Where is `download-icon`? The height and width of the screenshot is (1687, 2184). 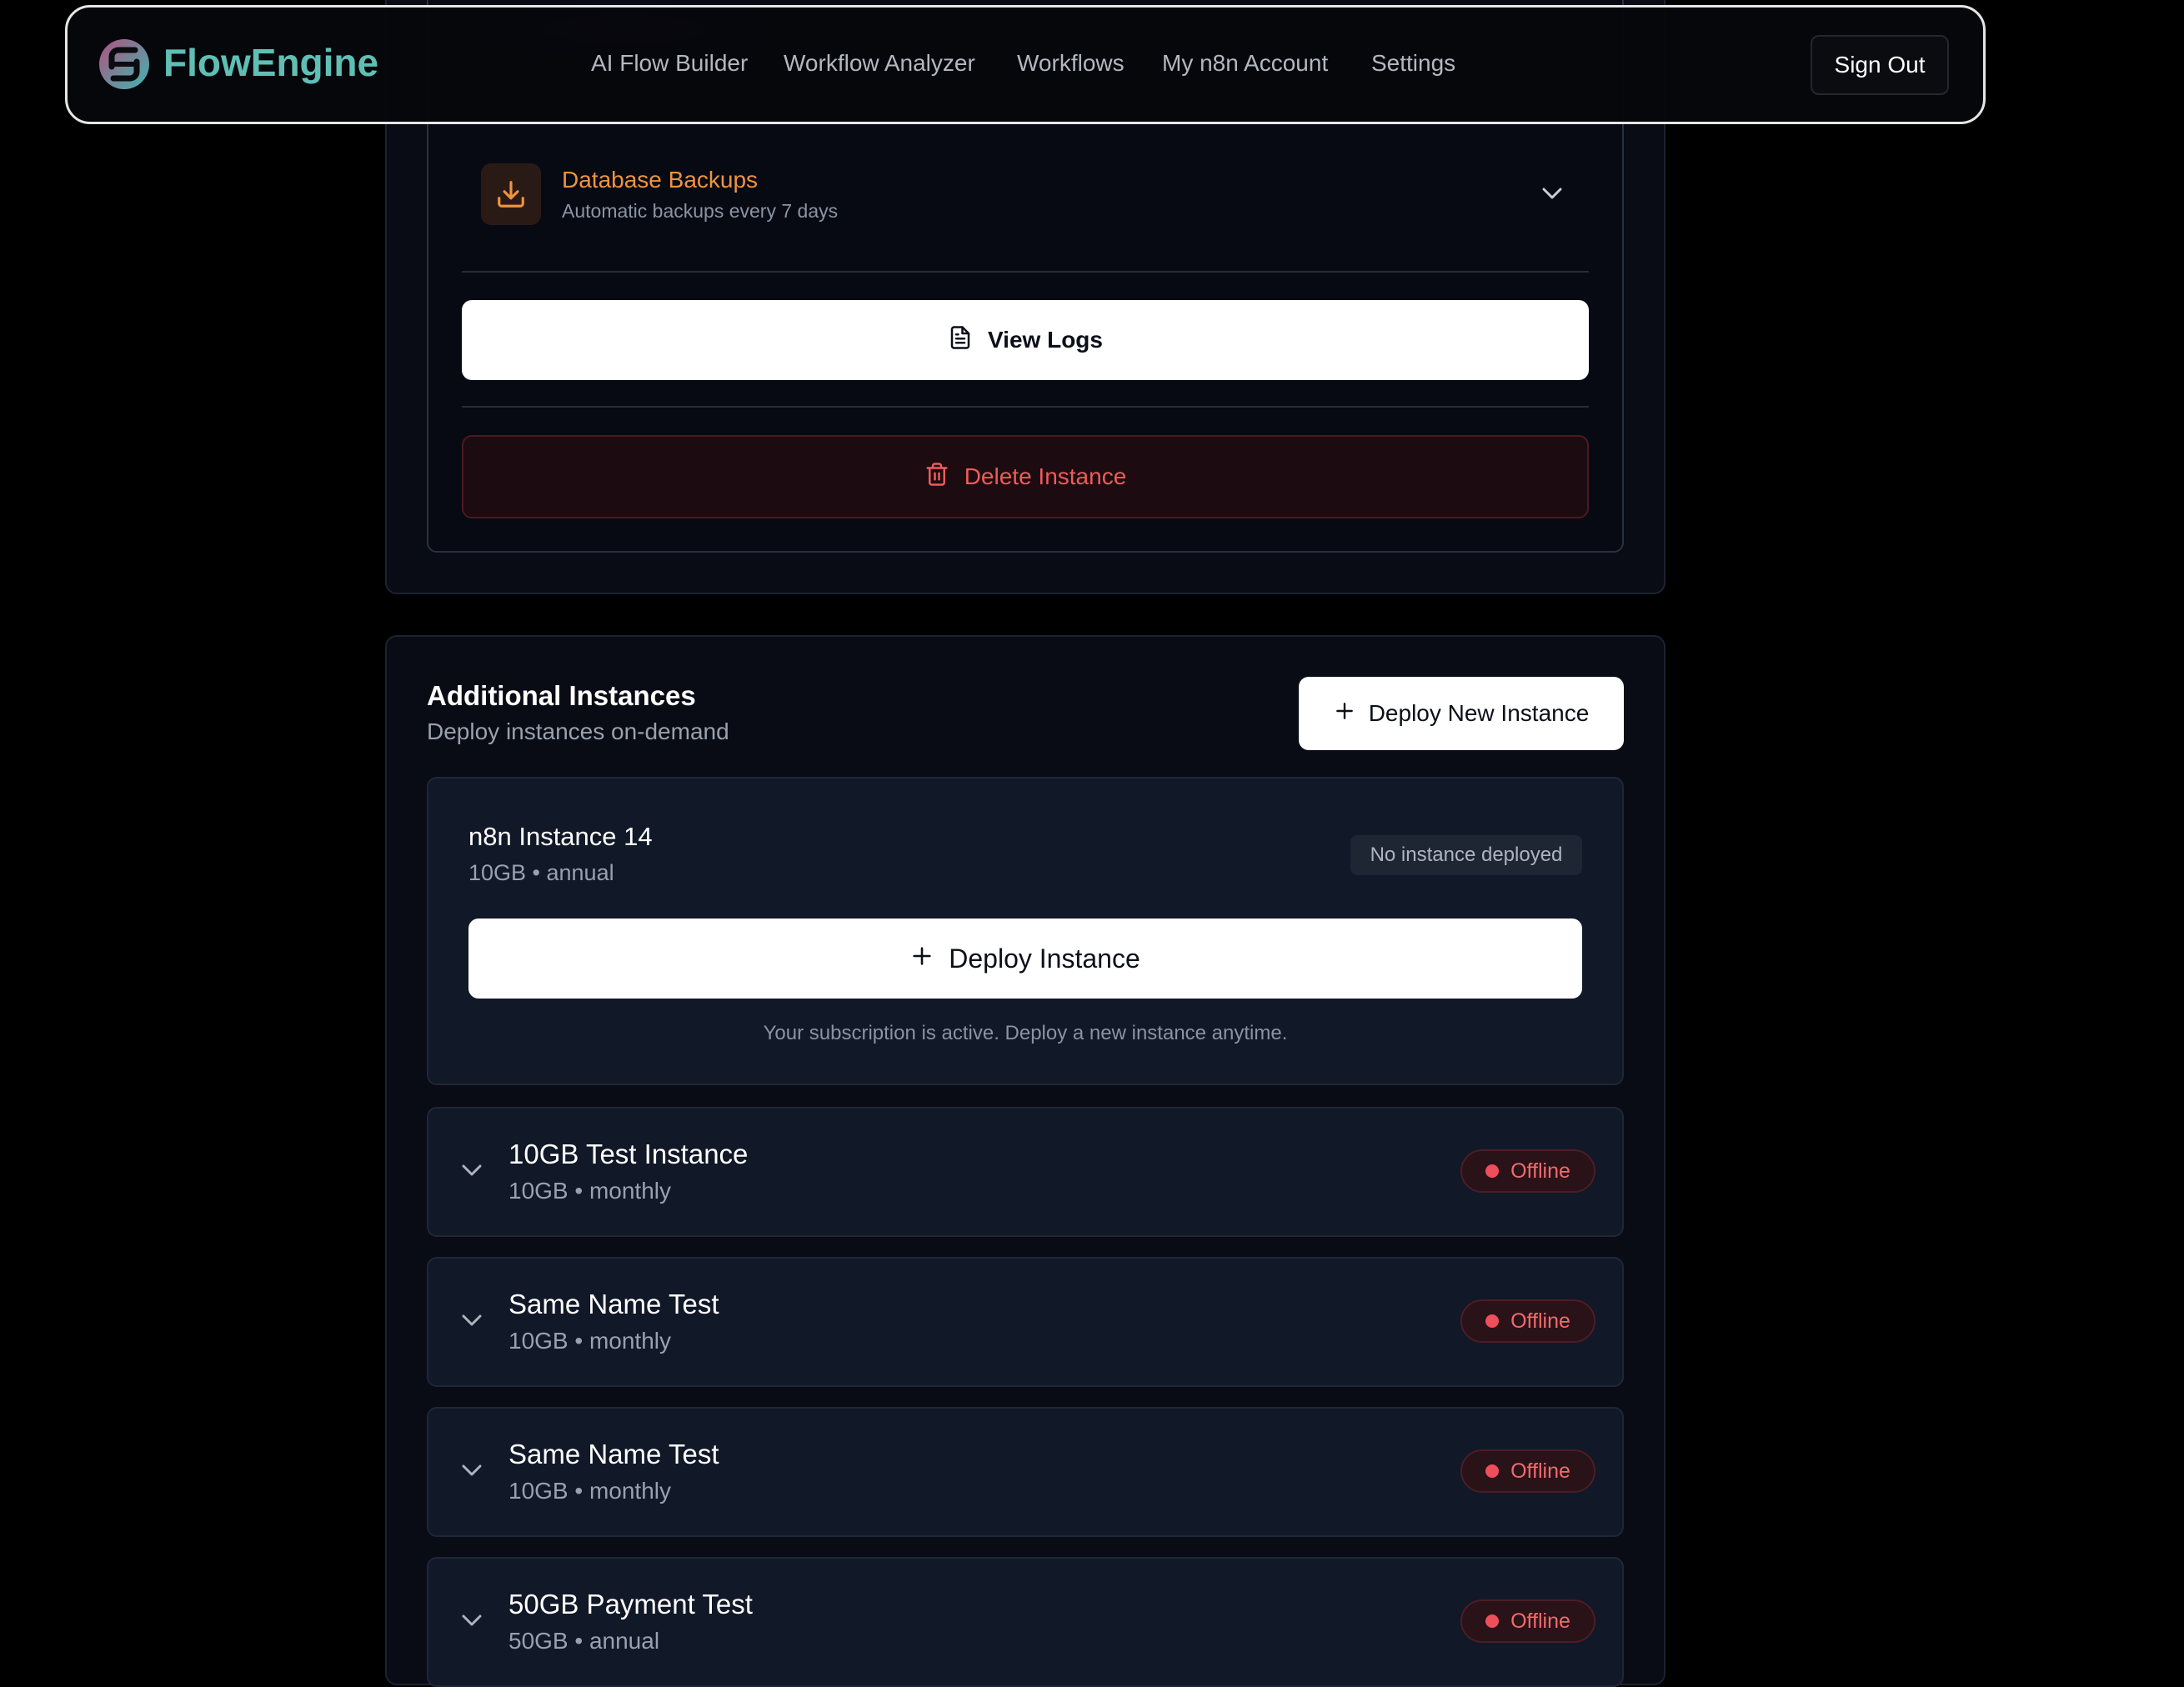 download-icon is located at coordinates (511, 194).